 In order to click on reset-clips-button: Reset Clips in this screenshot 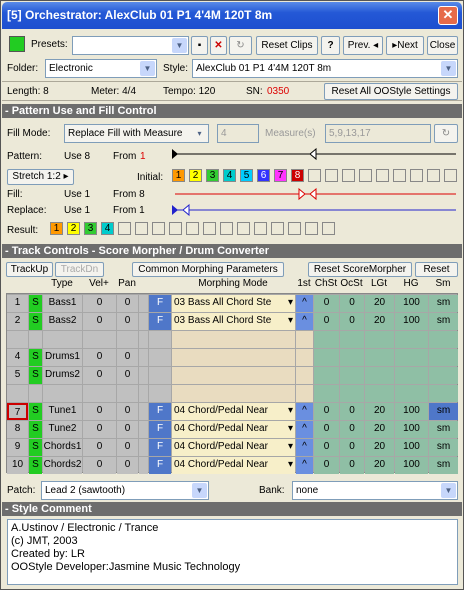, I will do `click(287, 45)`.